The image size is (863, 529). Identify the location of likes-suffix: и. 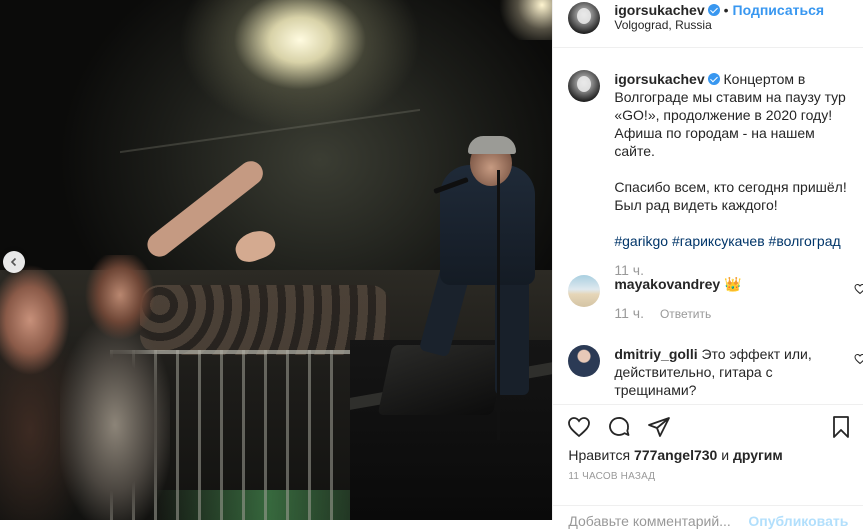
(725, 455).